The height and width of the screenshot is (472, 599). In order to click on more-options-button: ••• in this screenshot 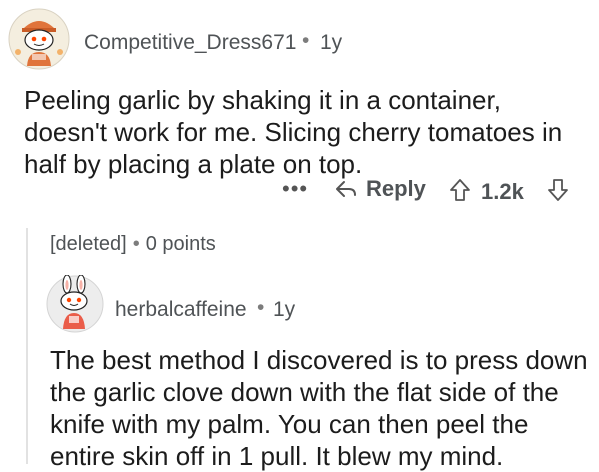, I will do `click(295, 189)`.